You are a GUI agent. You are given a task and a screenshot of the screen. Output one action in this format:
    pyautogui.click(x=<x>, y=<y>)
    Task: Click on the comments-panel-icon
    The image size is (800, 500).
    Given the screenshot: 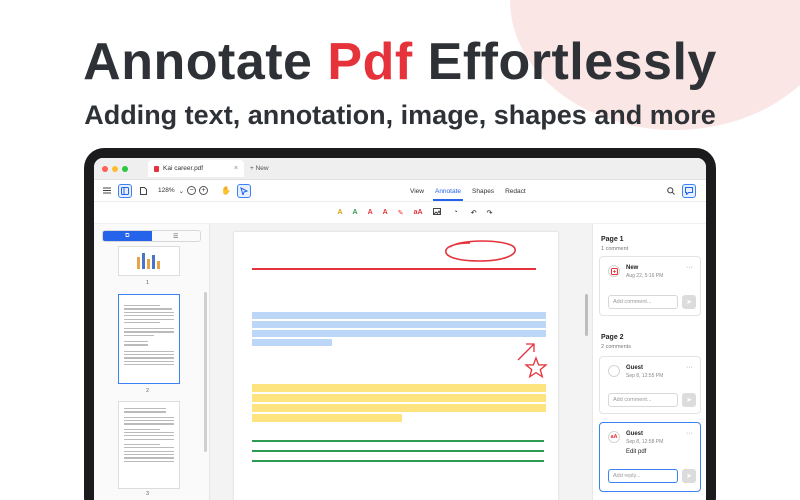 What is the action you would take?
    pyautogui.click(x=689, y=191)
    